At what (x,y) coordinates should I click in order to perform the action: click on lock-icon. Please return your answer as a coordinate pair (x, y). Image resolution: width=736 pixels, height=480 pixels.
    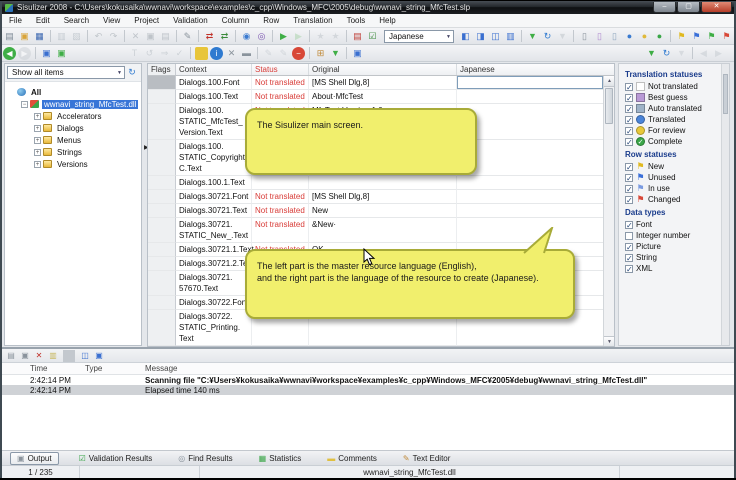
    Looking at the image, I should click on (201, 53).